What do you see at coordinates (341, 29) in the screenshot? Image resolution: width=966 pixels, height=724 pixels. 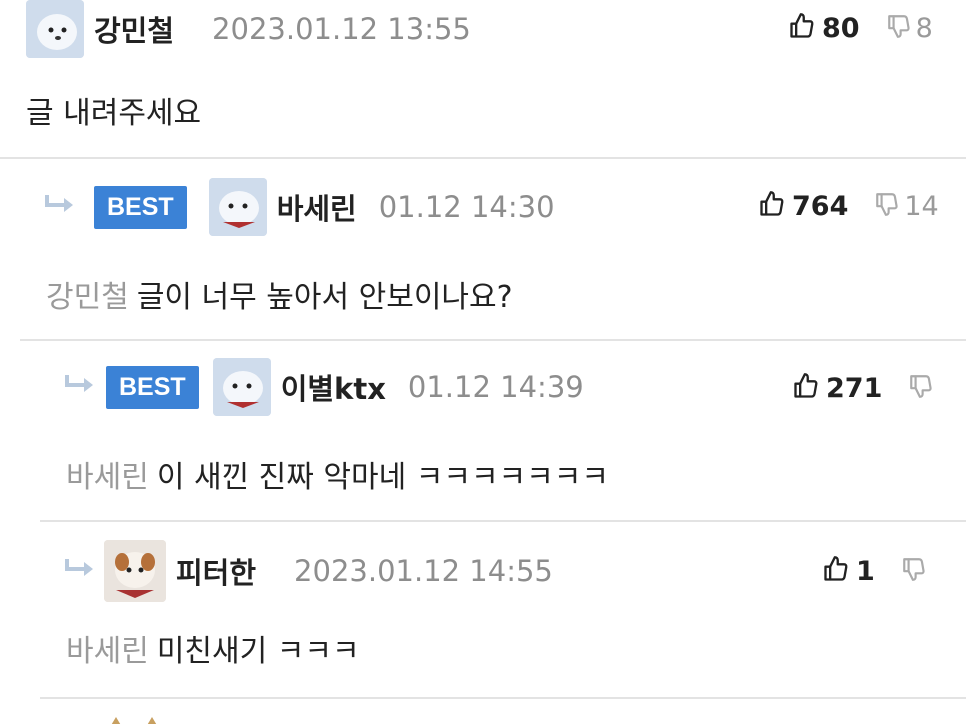 I see `timestamp: 2023.01.12 13:55` at bounding box center [341, 29].